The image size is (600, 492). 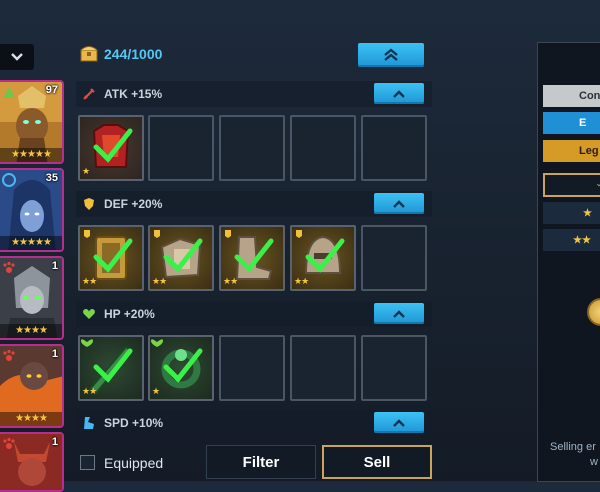 What do you see at coordinates (134, 423) in the screenshot?
I see `section-label: SPD +10%` at bounding box center [134, 423].